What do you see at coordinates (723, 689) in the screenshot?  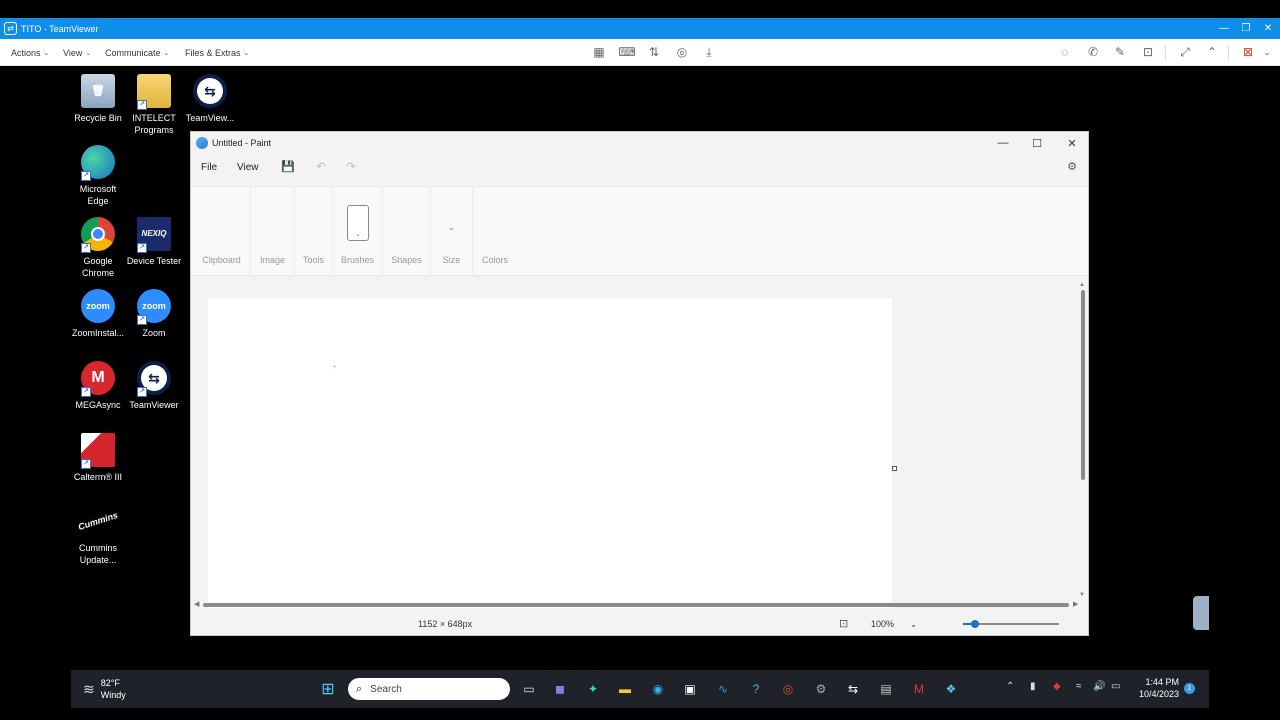 I see `monitor-icon: ∿` at bounding box center [723, 689].